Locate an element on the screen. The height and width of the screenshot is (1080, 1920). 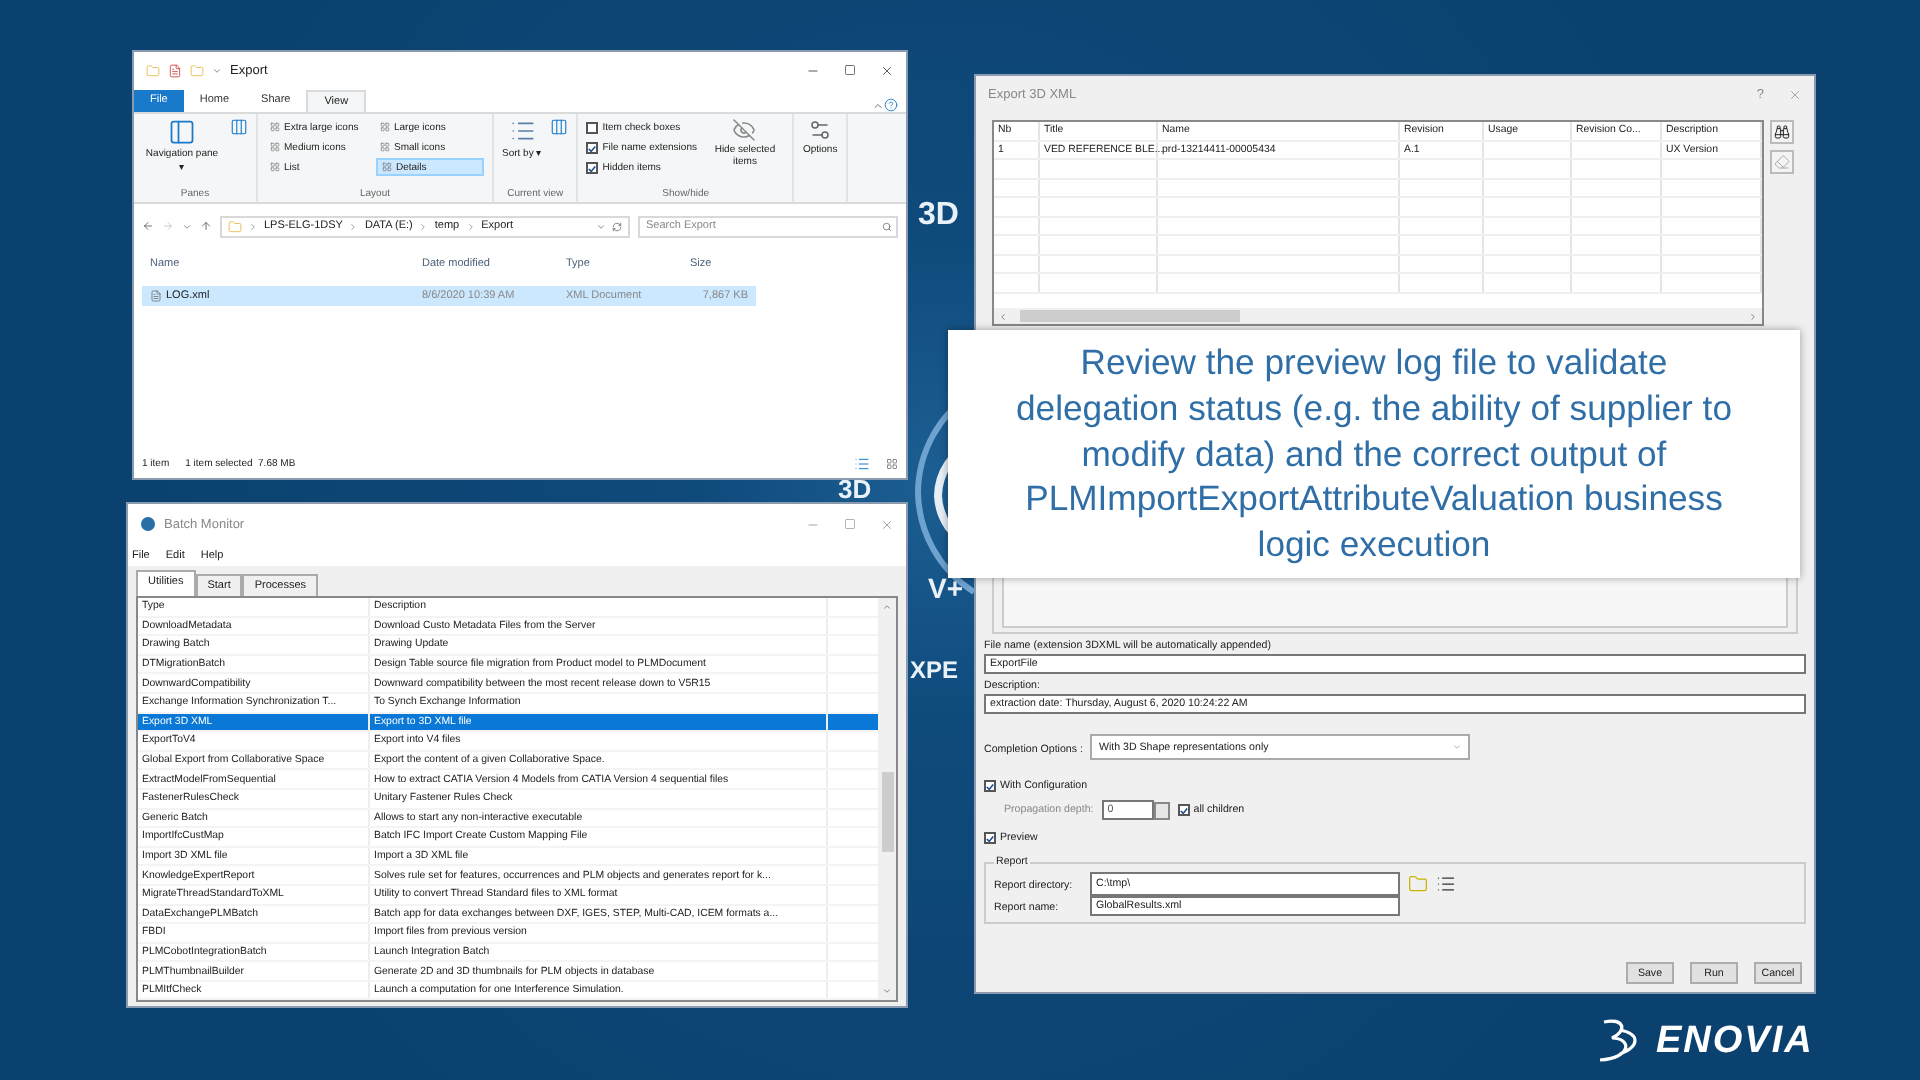
binoculars-icon is located at coordinates (1782, 132).